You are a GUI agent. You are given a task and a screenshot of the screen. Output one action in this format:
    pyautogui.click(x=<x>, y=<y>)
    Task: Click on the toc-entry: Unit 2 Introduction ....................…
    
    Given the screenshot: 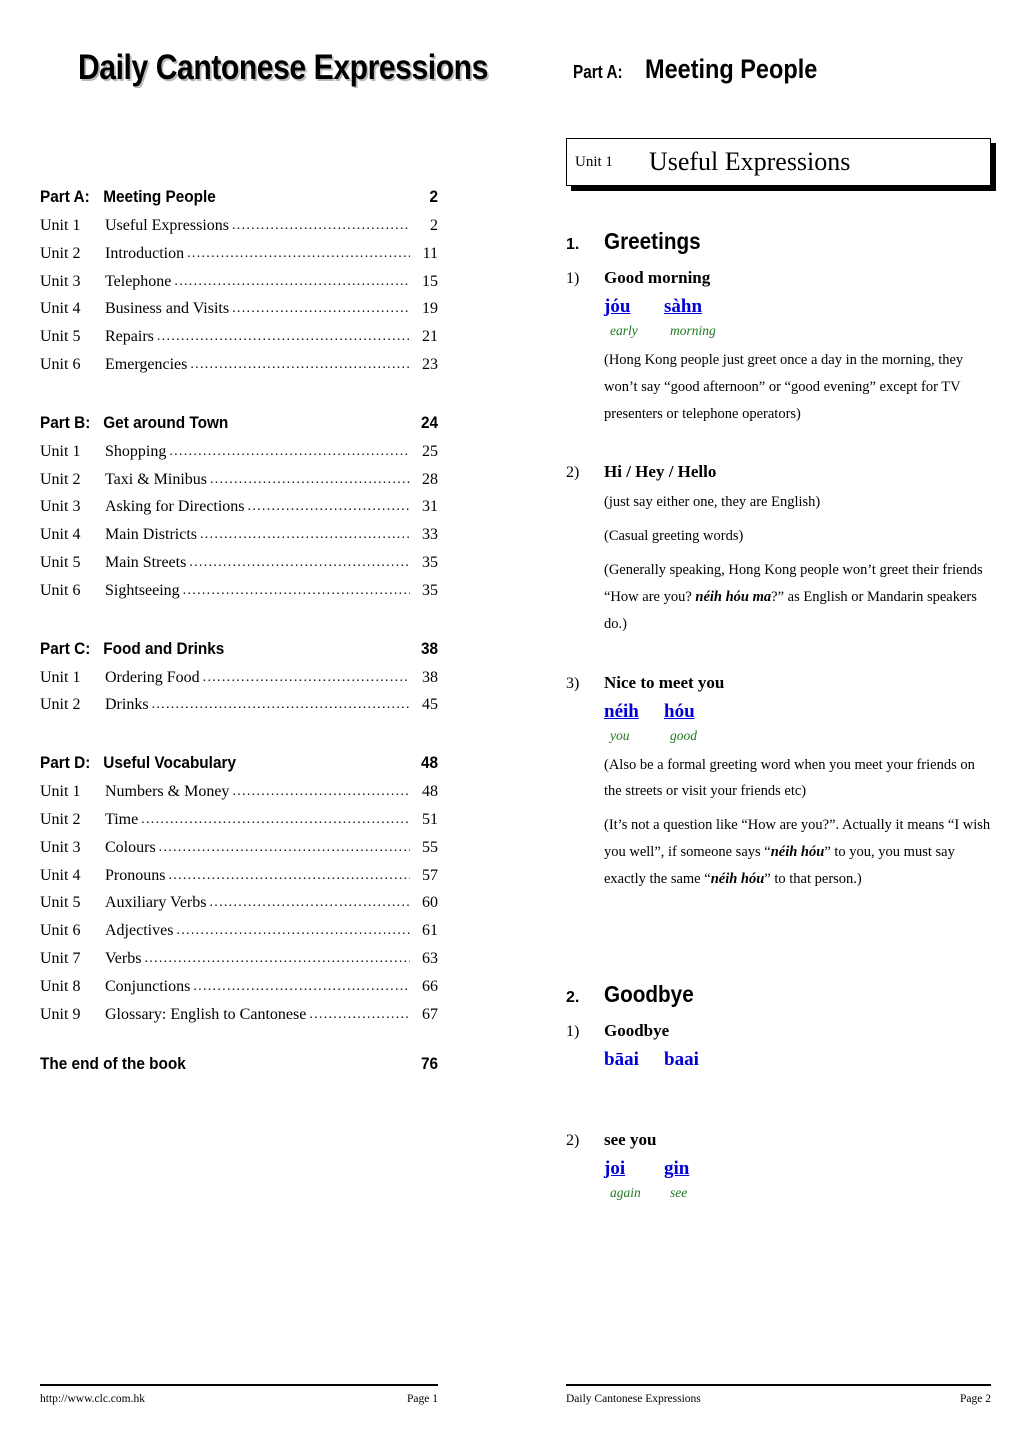 What is the action you would take?
    pyautogui.click(x=239, y=254)
    